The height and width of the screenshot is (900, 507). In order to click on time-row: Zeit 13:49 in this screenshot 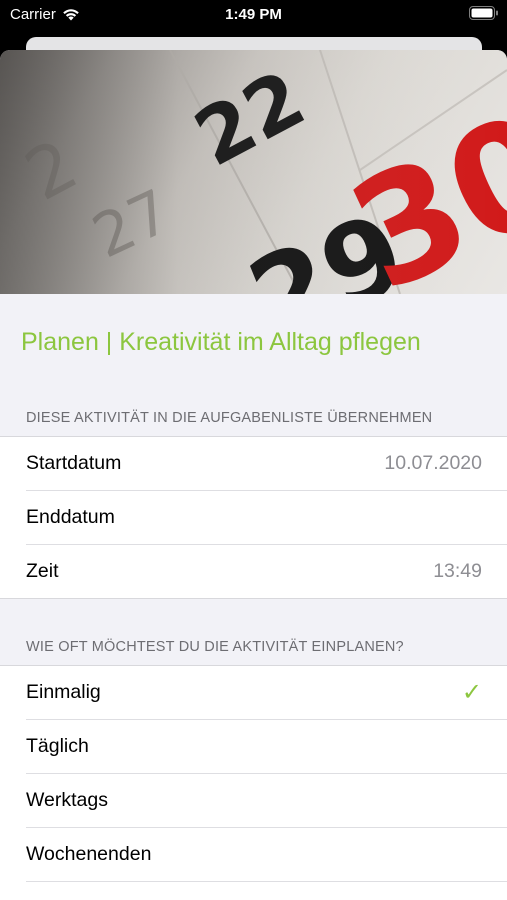, I will do `click(253, 571)`.